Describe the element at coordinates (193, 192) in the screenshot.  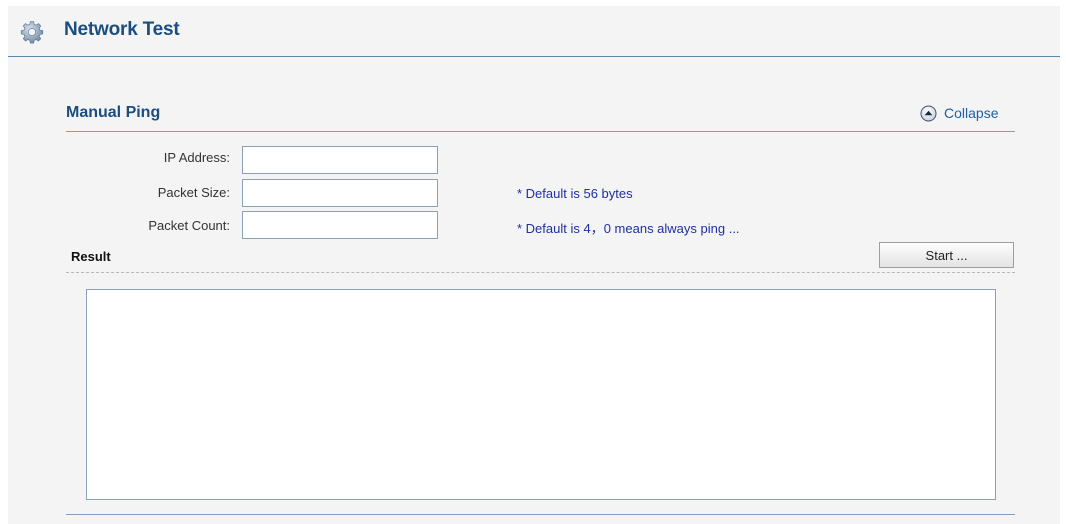
I see `packet-size-label: Packet Size:` at that location.